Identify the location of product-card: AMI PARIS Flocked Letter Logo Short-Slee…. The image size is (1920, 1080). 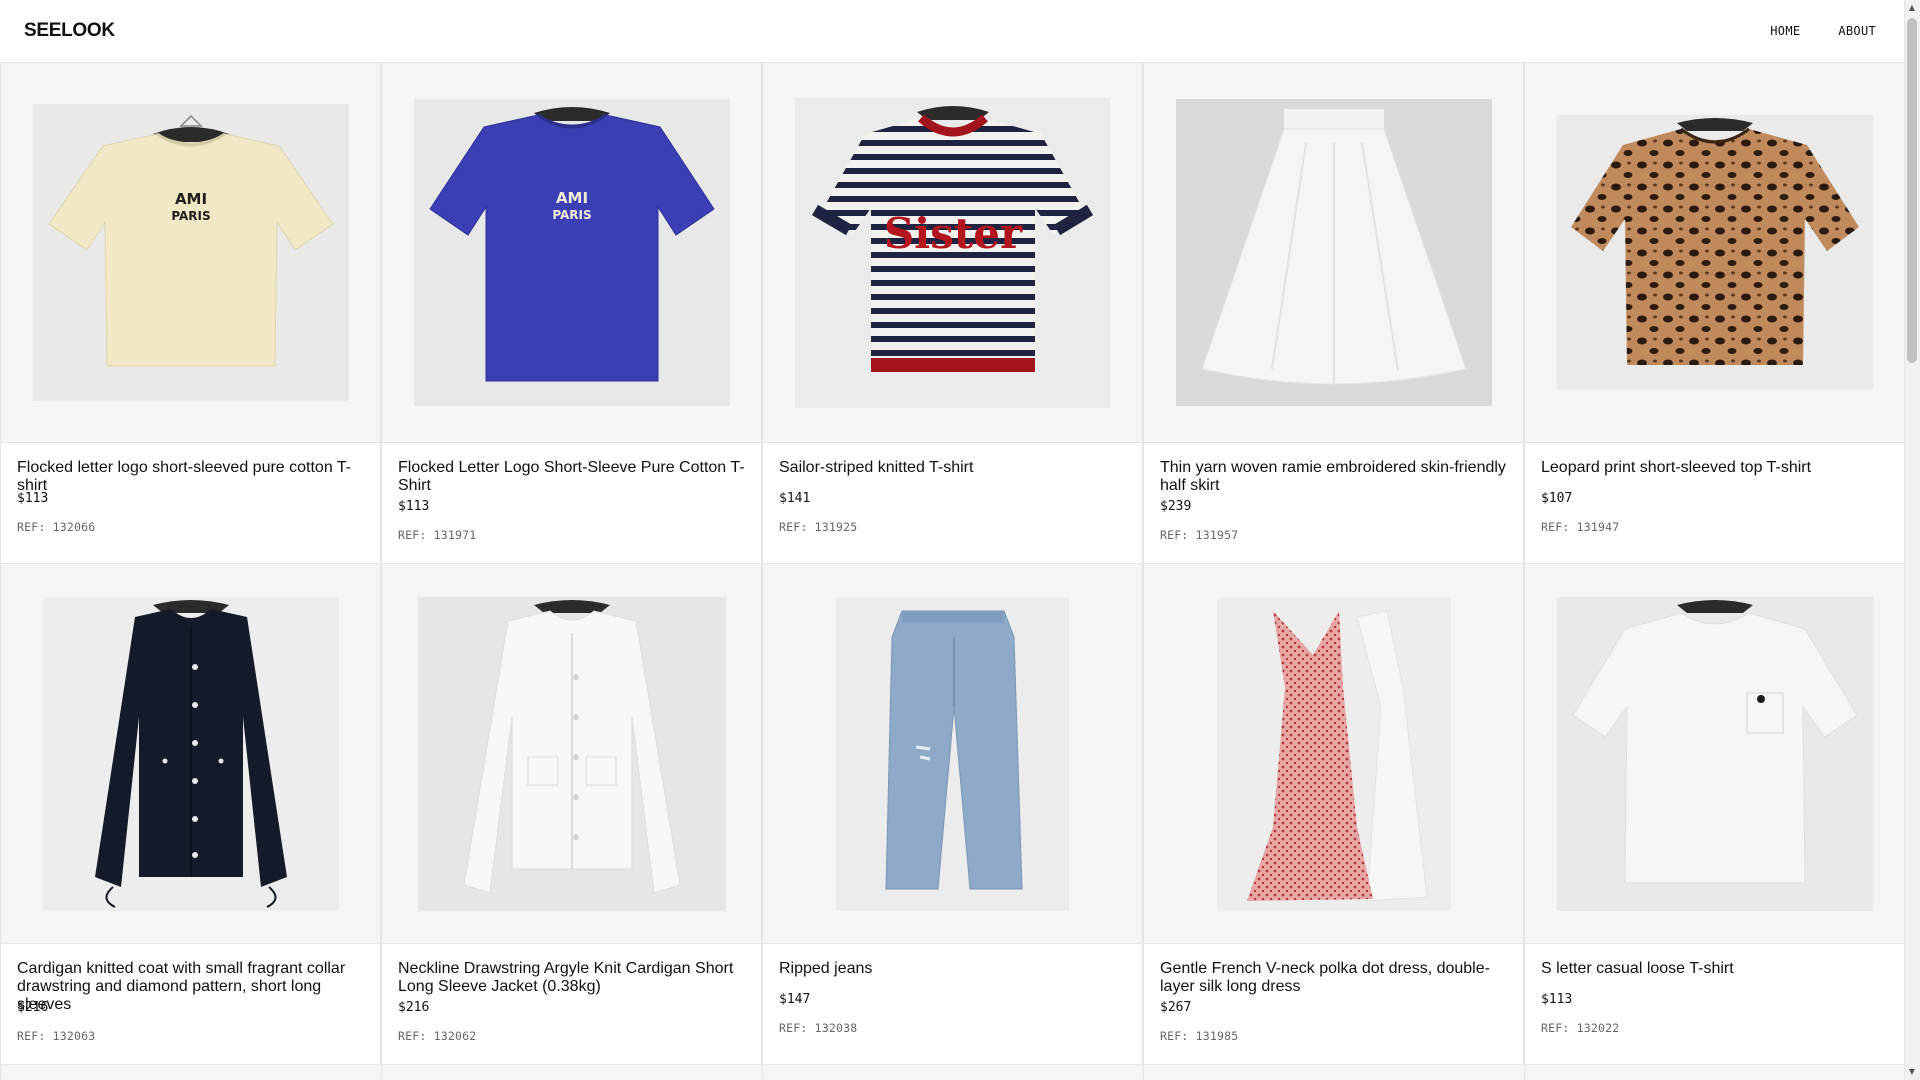
(571, 313).